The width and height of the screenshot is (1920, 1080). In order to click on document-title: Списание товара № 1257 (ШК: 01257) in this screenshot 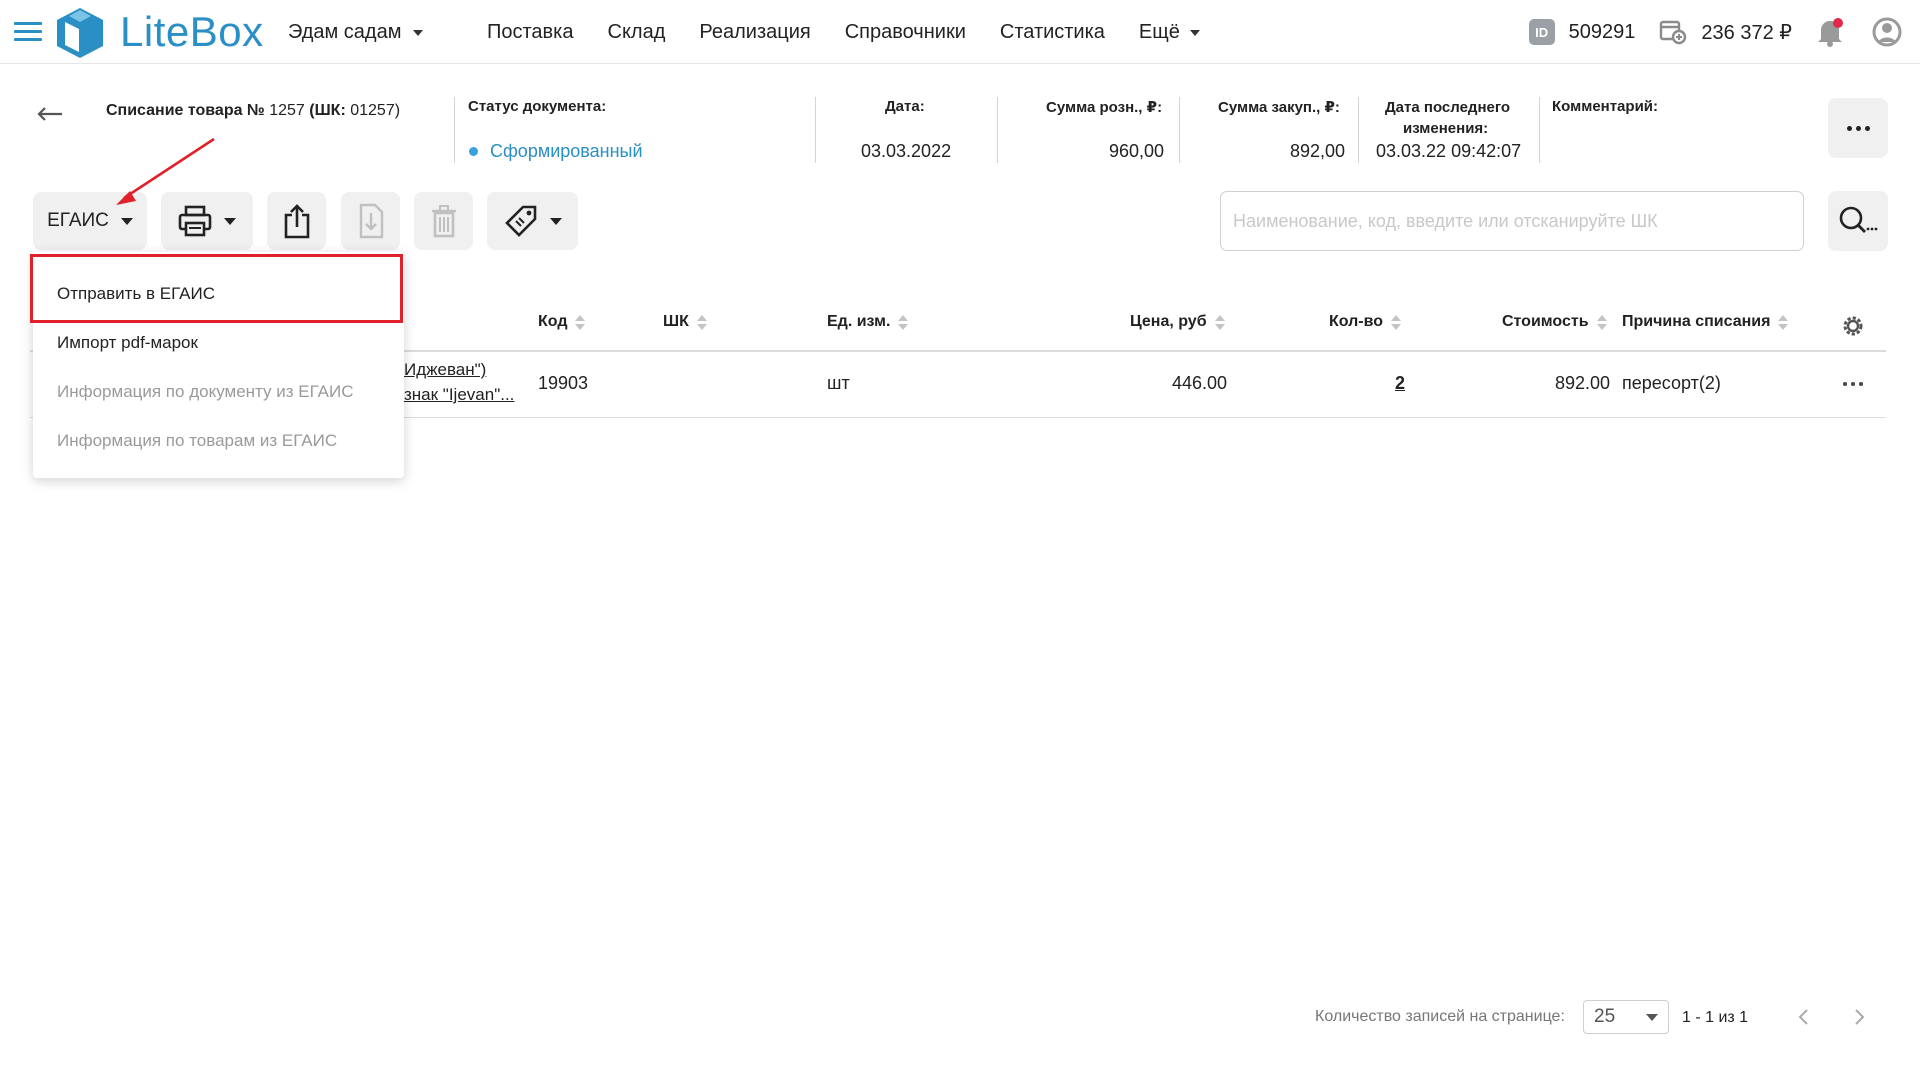, I will do `click(253, 110)`.